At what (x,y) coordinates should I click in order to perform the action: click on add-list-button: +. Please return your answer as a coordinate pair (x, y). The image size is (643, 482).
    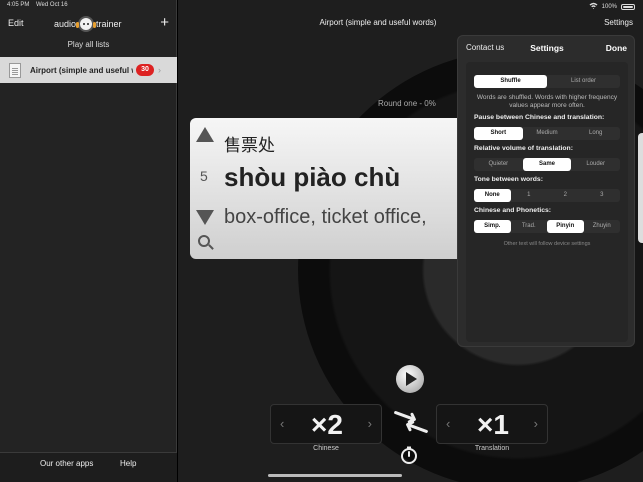
    Looking at the image, I should click on (164, 23).